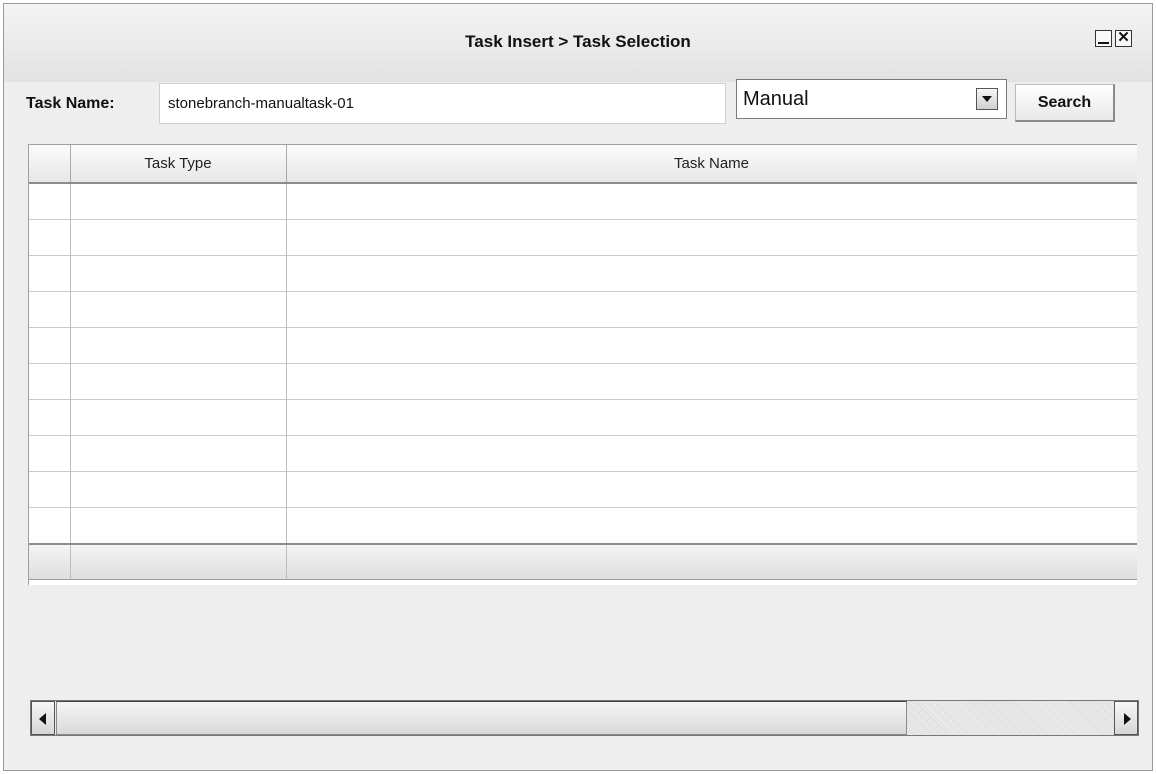 Image resolution: width=1156 pixels, height=774 pixels. Describe the element at coordinates (578, 41) in the screenshot. I see `window-title: Task Insert > Task Selection` at that location.